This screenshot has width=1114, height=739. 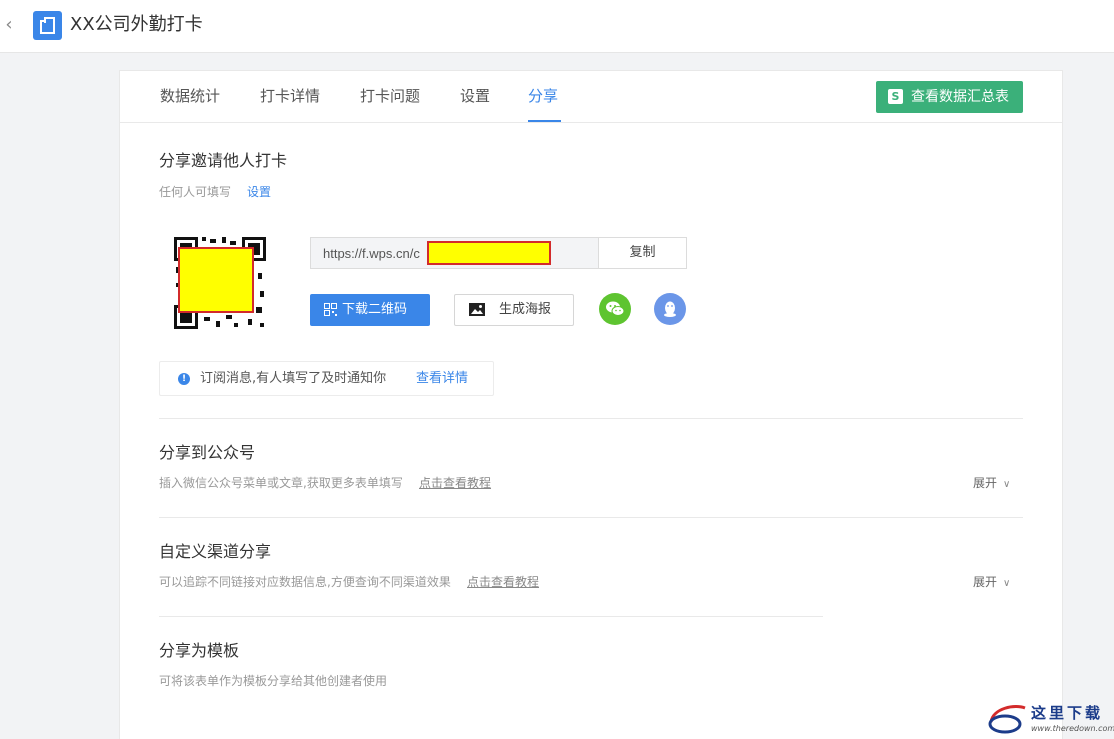 I want to click on page-title: XX公司外勤打卡, so click(x=136, y=24).